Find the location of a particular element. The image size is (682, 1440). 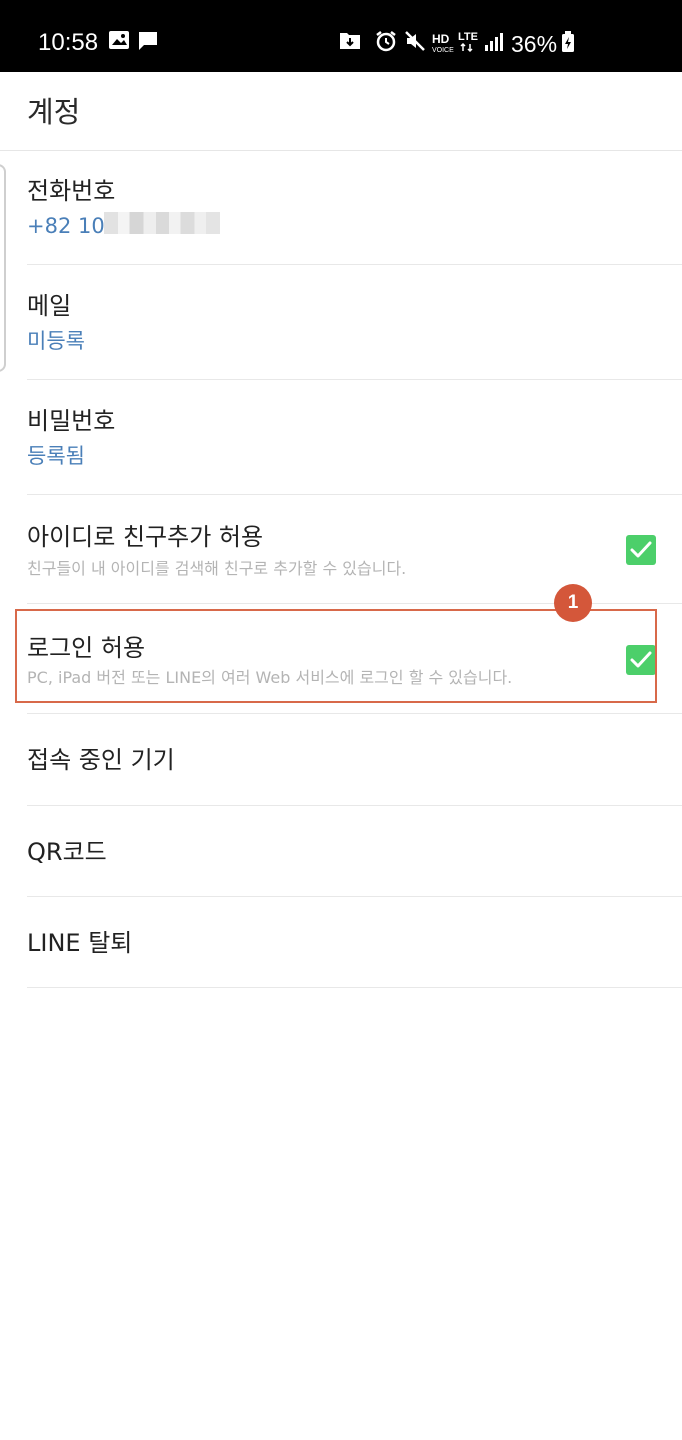

settings-item-label: LINE 탈퇴 is located at coordinates (80, 943).